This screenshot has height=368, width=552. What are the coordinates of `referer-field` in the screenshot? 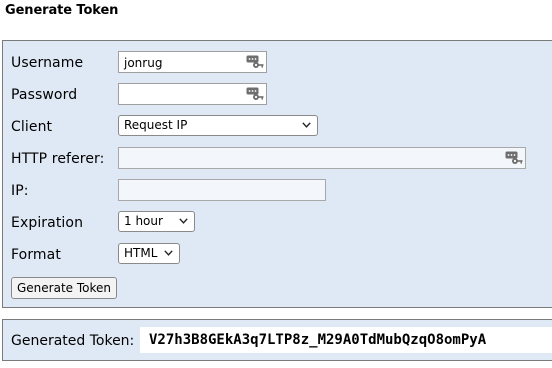 It's located at (322, 158).